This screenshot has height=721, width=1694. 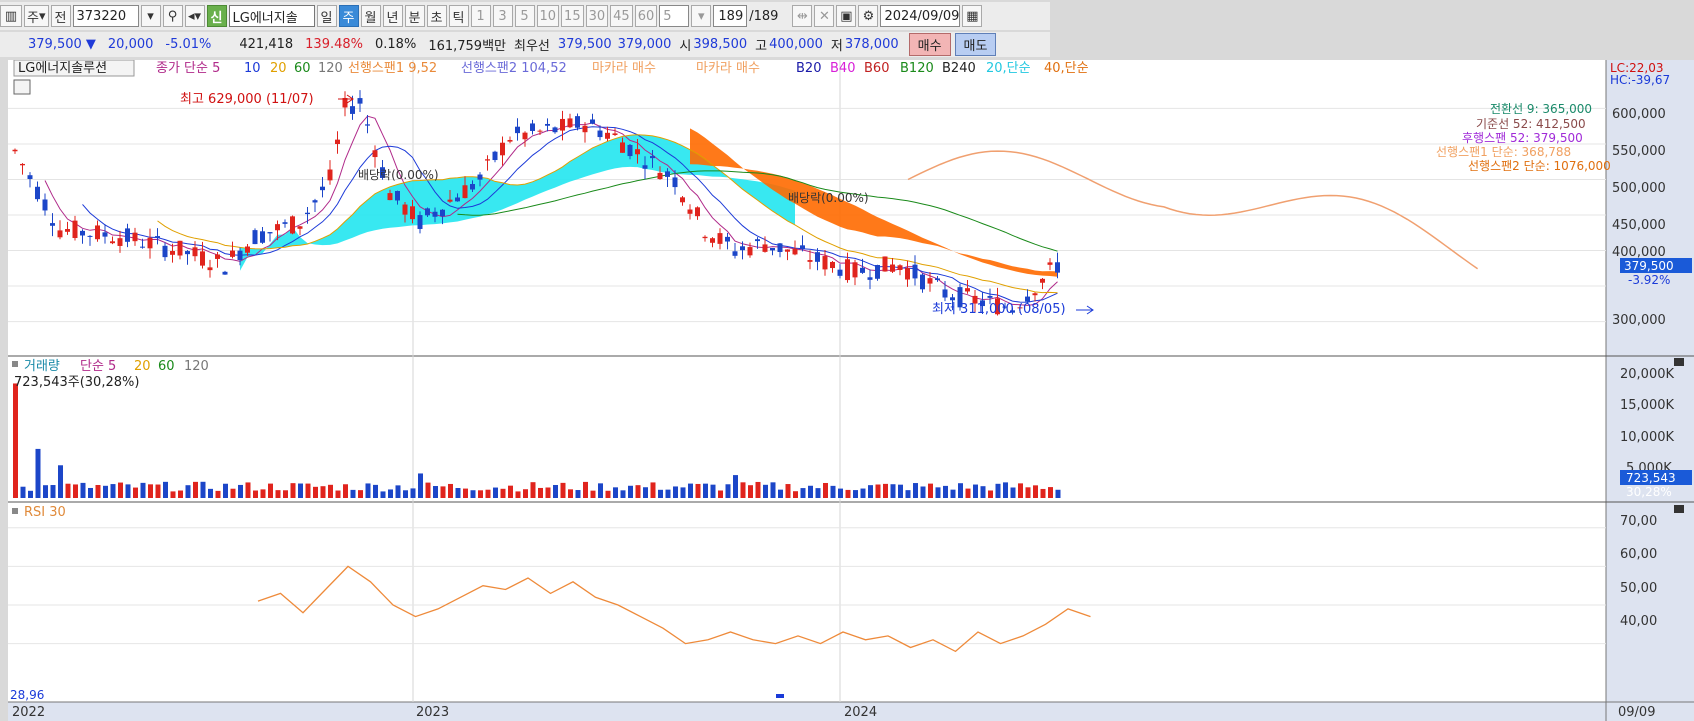 I want to click on buy-button: 매수, so click(x=929, y=44).